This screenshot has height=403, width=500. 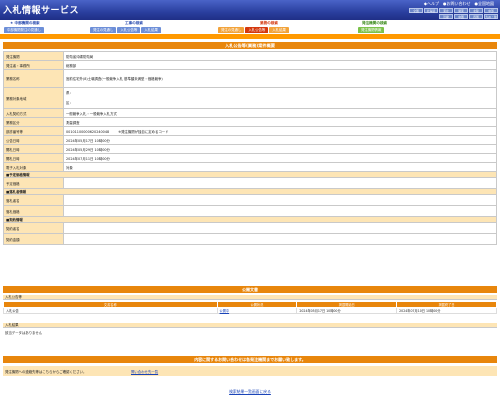 I want to click on region-button: 中部, so click(x=491, y=10).